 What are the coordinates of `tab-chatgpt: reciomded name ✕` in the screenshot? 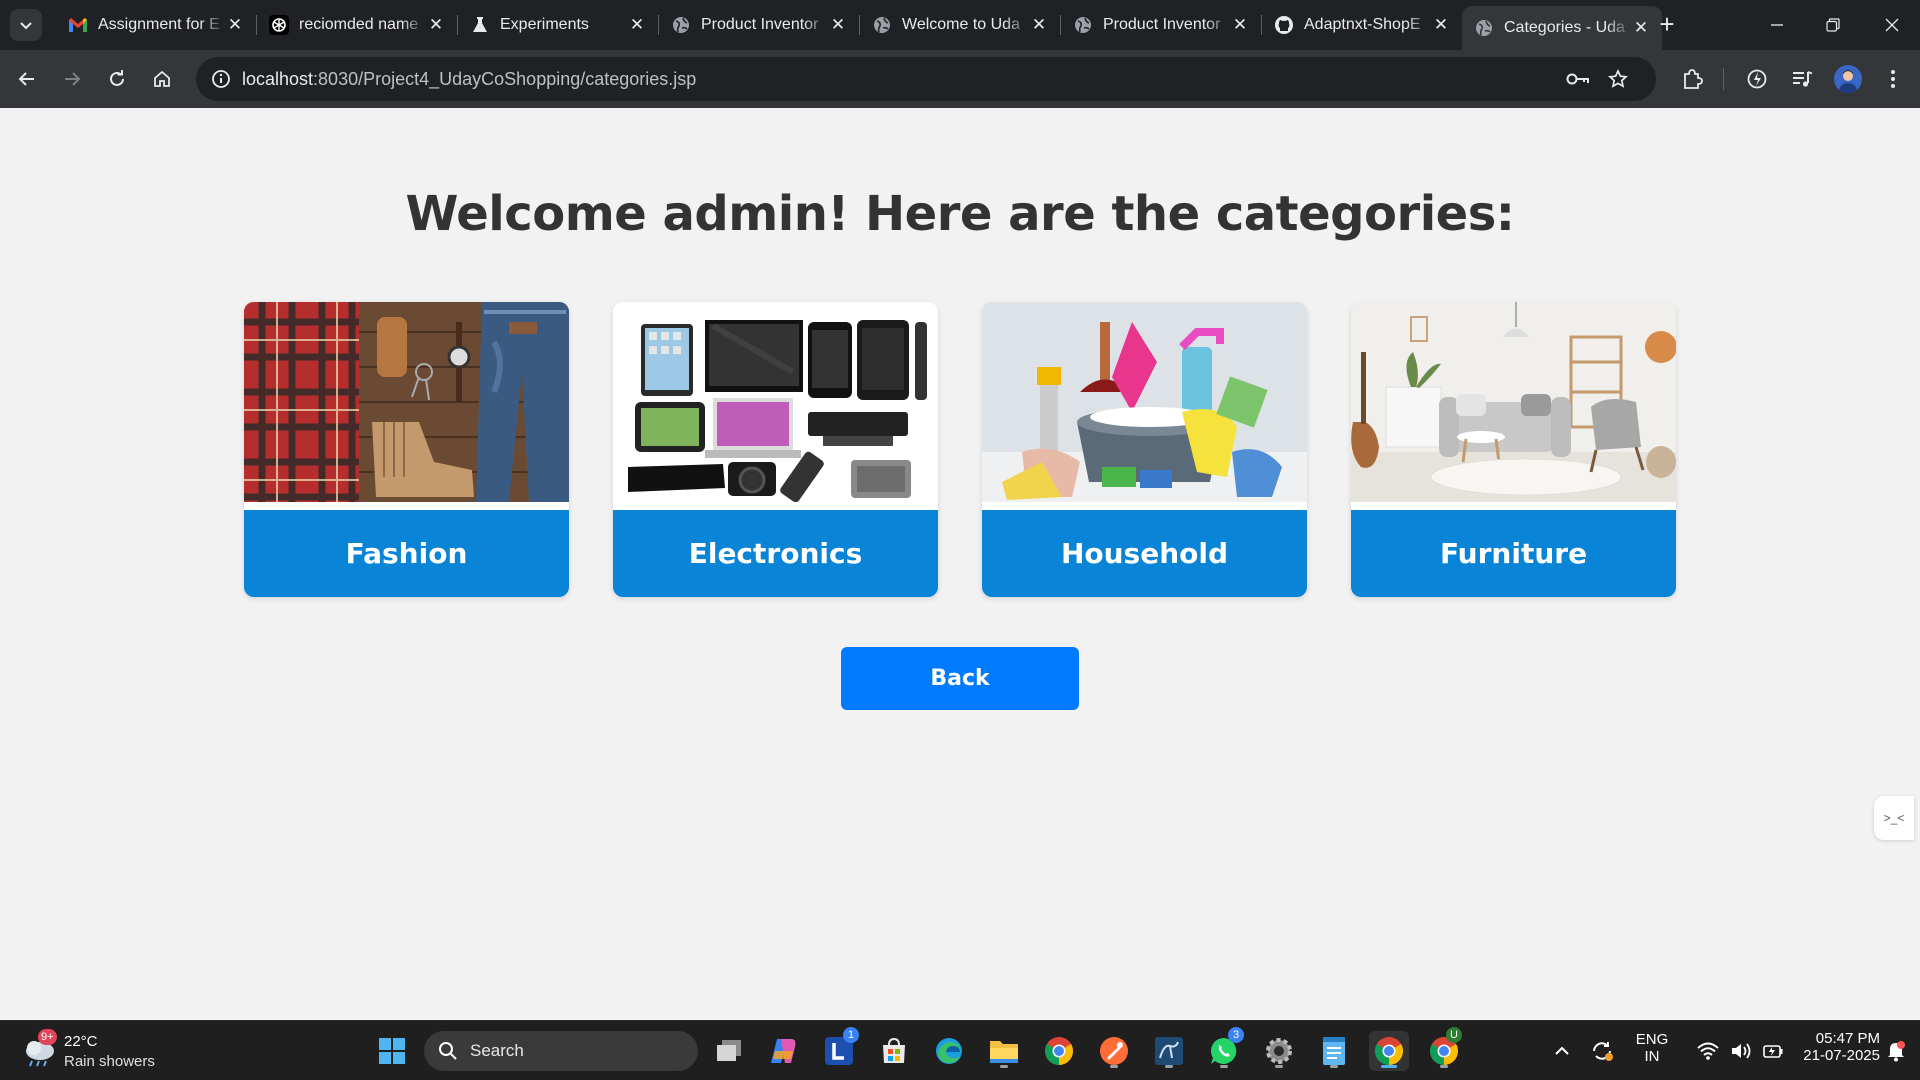 It's located at (357, 25).